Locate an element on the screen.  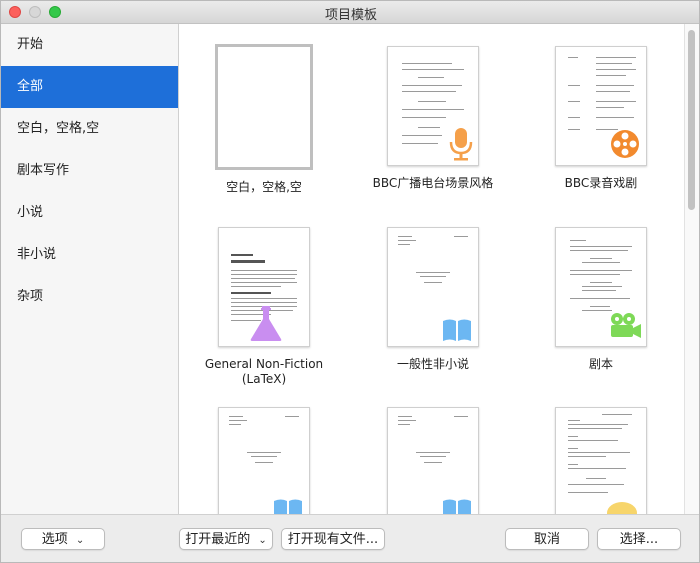
template-tile-screenplay: 剧本 is located at coordinates (601, 299).